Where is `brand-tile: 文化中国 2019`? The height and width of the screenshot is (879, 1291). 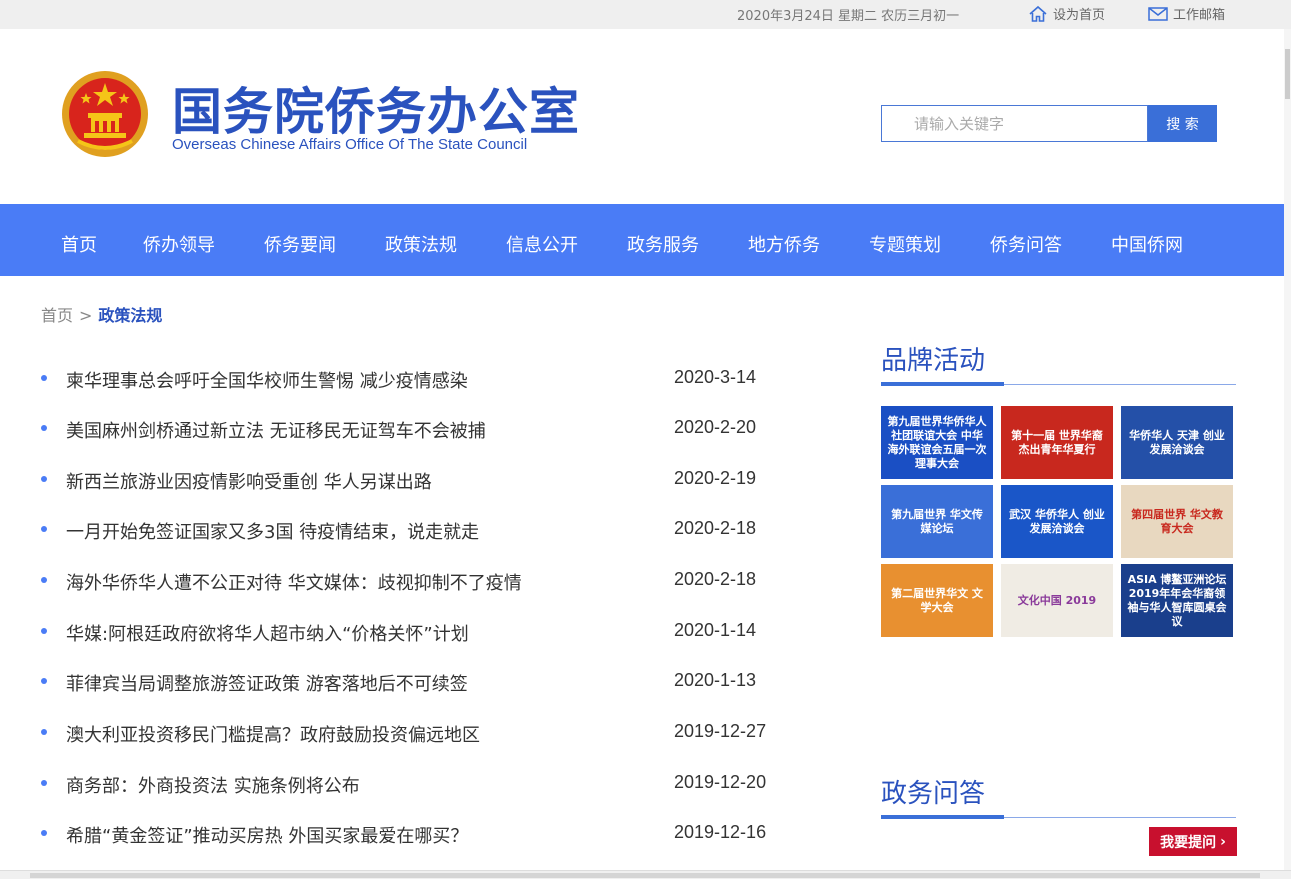 brand-tile: 文化中国 2019 is located at coordinates (1057, 600).